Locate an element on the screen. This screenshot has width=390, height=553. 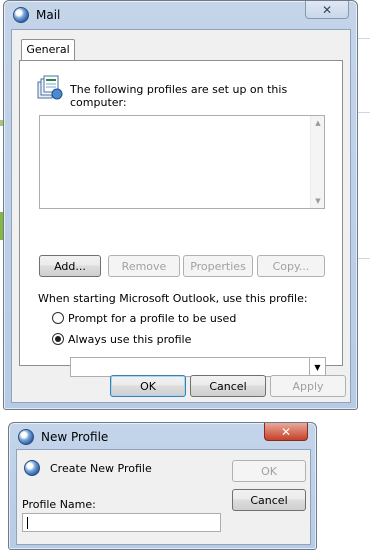
new-profile-globe-icon is located at coordinates (32, 468).